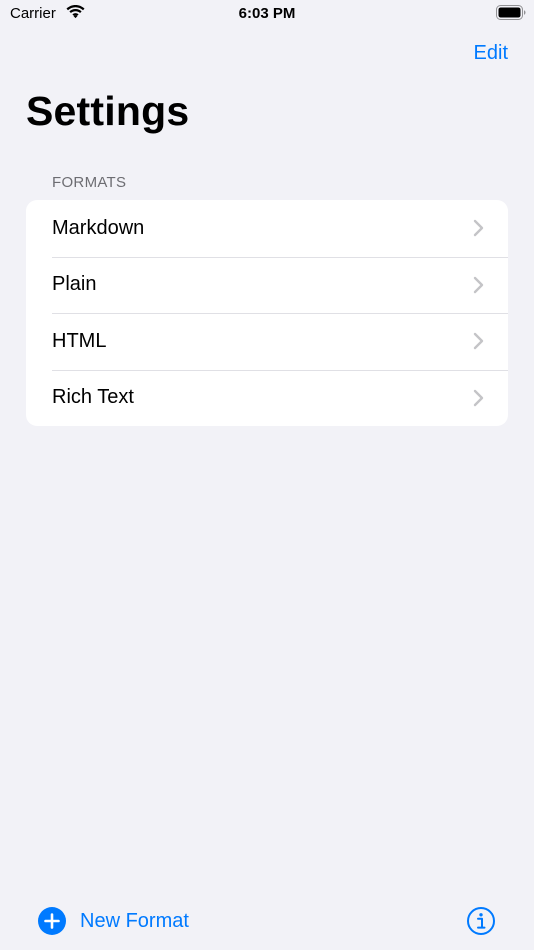  I want to click on section-header-formats: FORMATS, so click(89, 182).